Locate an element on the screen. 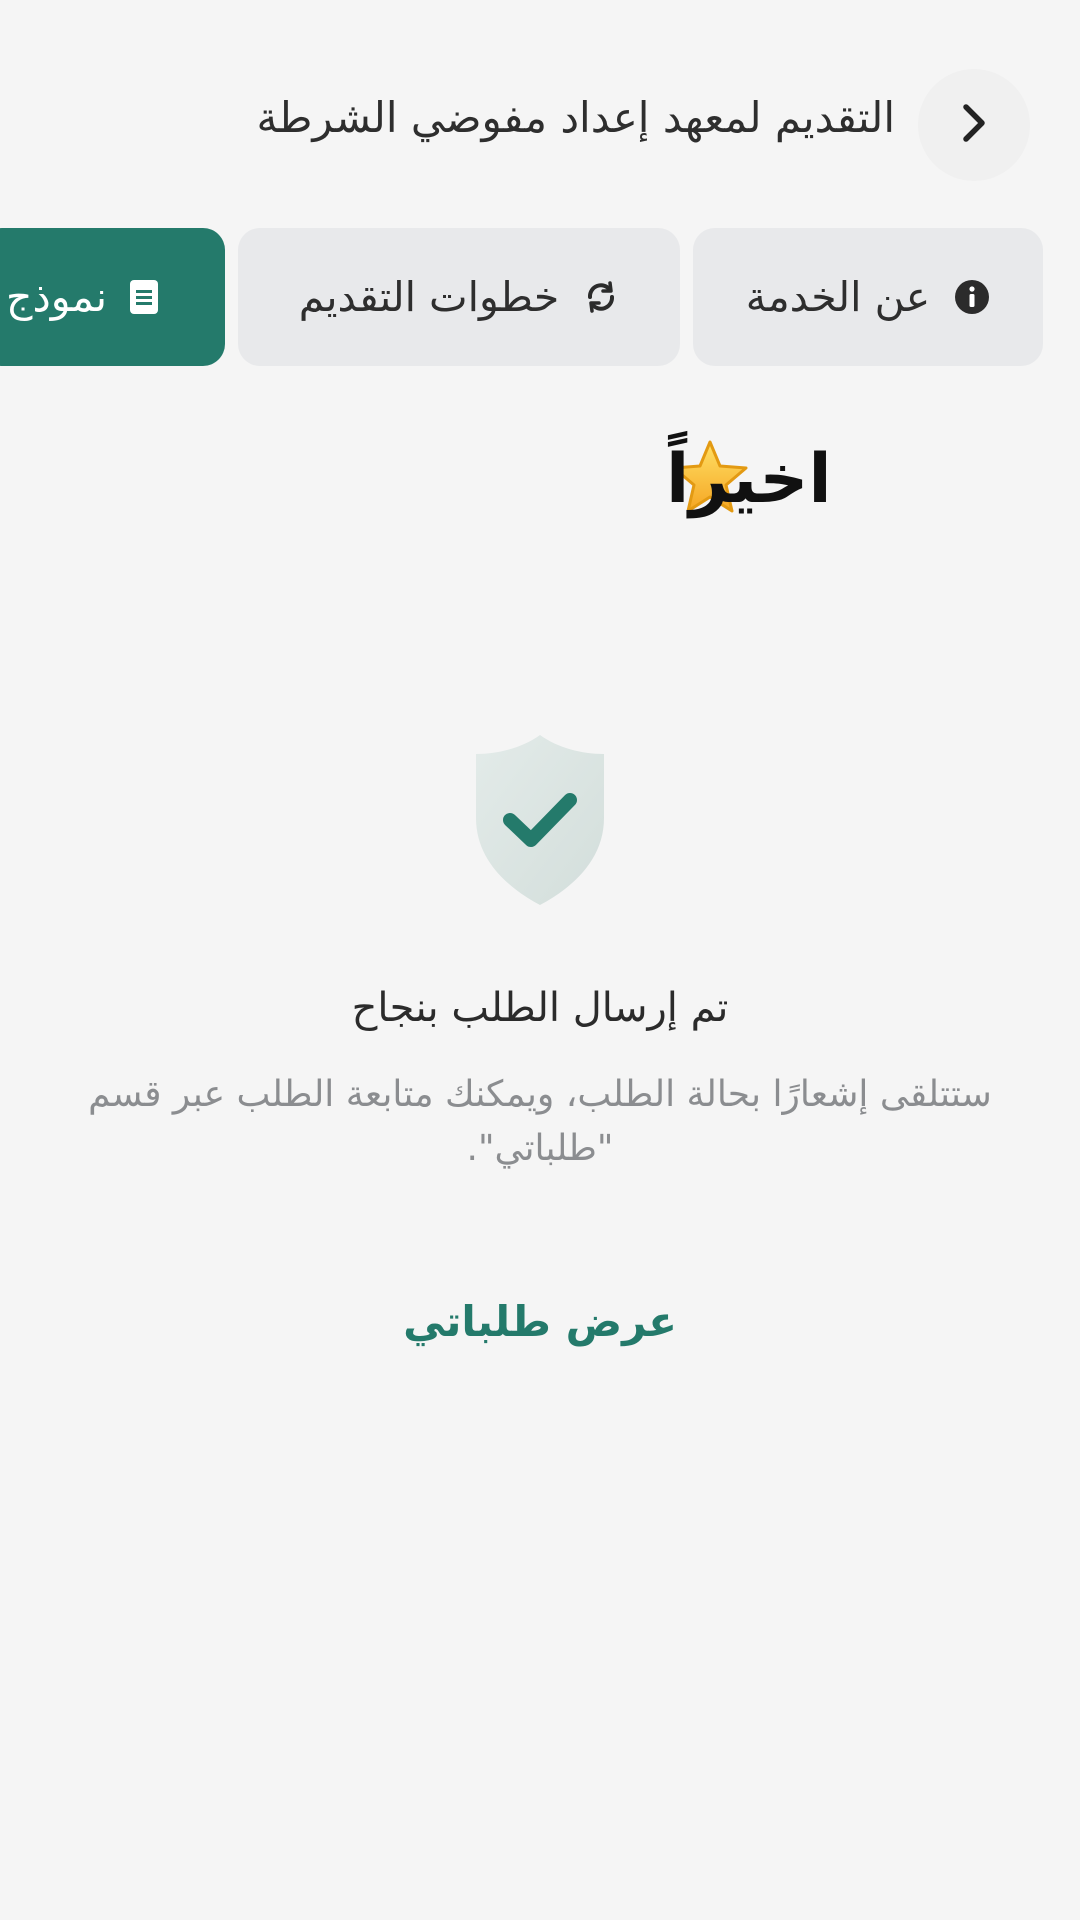  finally-heading: اخيراً is located at coordinates (749, 479).